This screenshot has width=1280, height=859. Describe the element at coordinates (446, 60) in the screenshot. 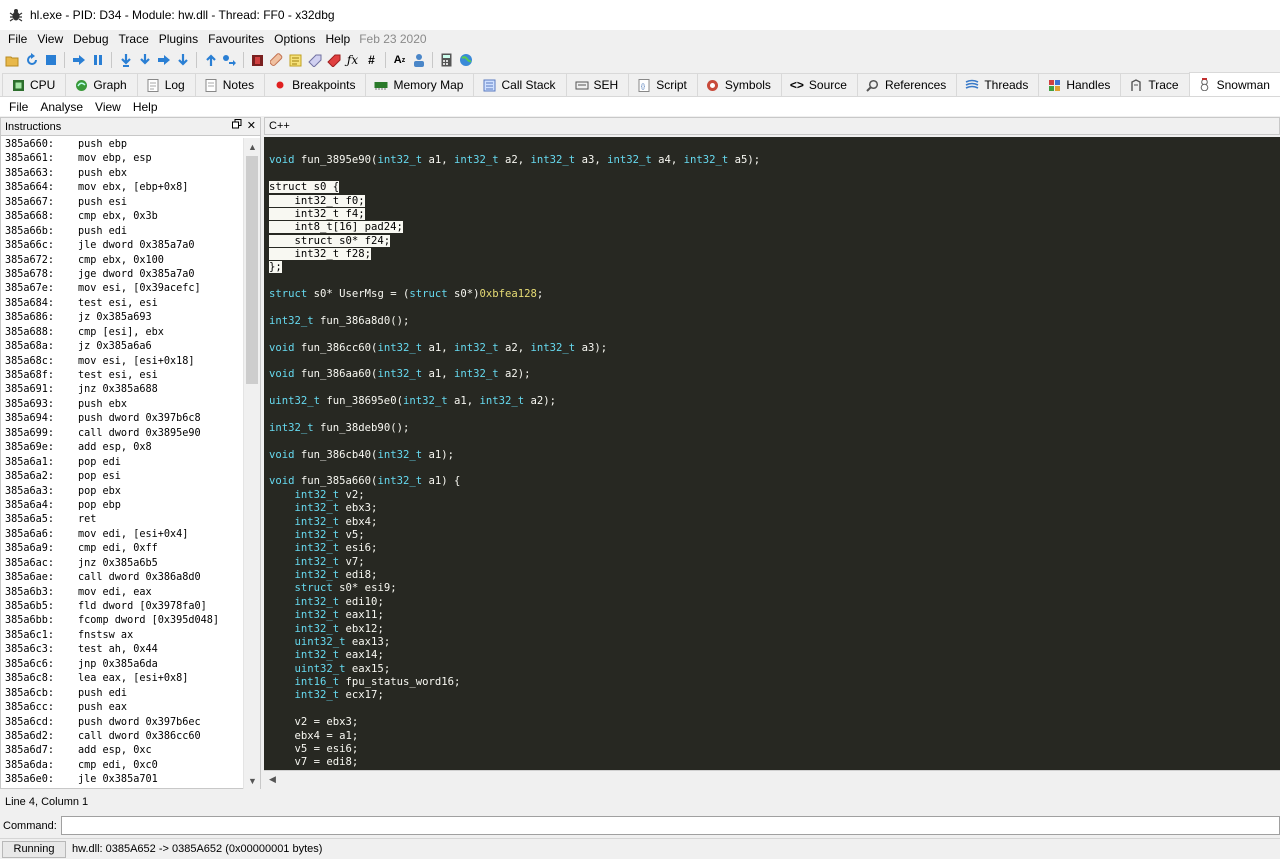

I see `calculator-icon` at that location.